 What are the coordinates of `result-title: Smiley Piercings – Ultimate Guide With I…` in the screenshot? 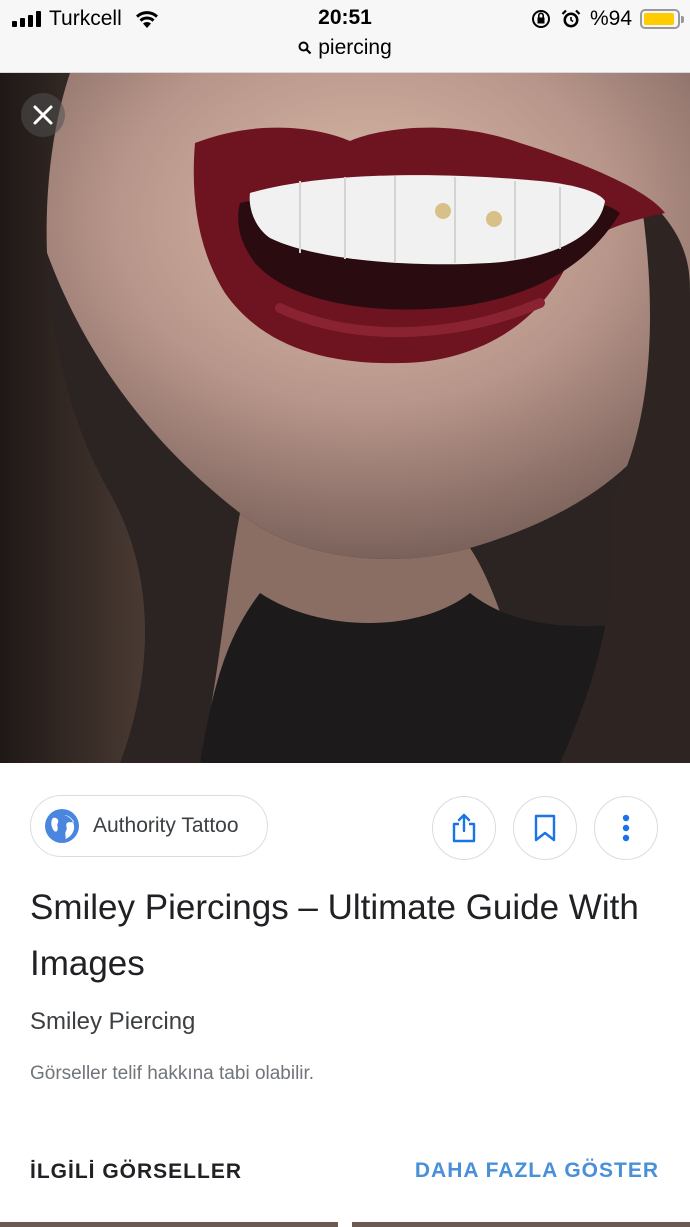 It's located at (340, 936).